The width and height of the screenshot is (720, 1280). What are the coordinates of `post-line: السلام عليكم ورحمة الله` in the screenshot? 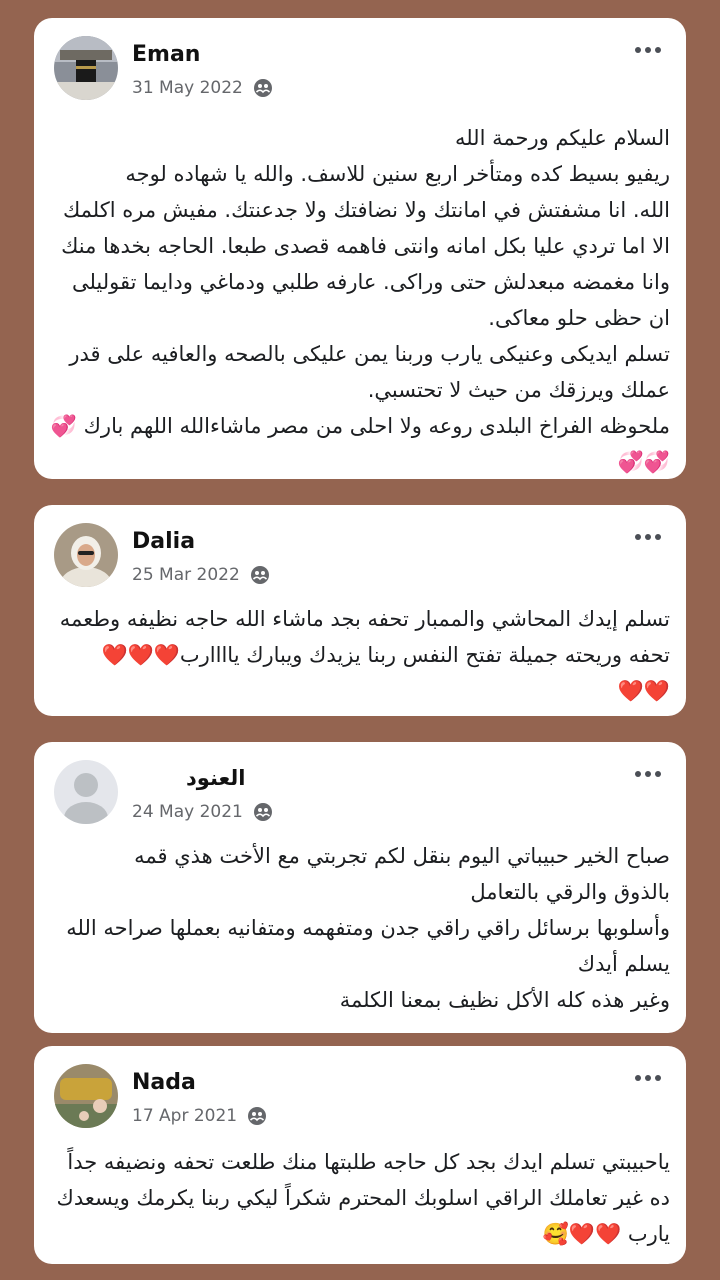 It's located at (562, 138).